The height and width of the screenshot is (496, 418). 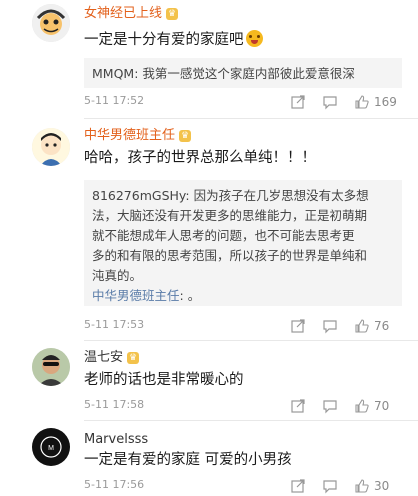 What do you see at coordinates (138, 136) in the screenshot?
I see `username: 中华男德班主任 ♛` at bounding box center [138, 136].